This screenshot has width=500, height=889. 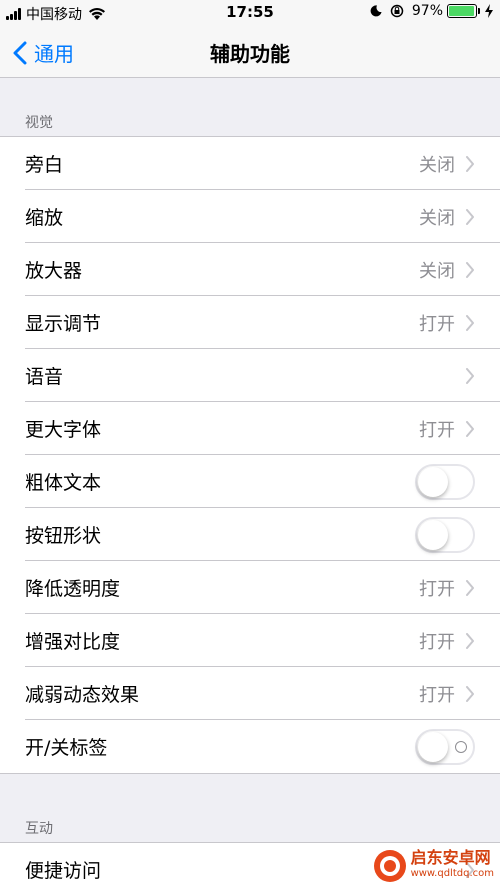 What do you see at coordinates (54, 271) in the screenshot?
I see `row-label: 放大器` at bounding box center [54, 271].